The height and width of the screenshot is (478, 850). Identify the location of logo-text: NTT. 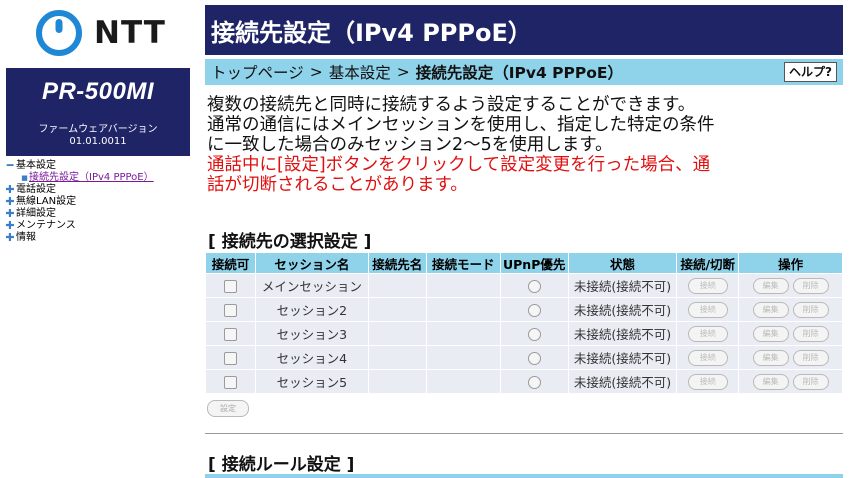
(130, 33).